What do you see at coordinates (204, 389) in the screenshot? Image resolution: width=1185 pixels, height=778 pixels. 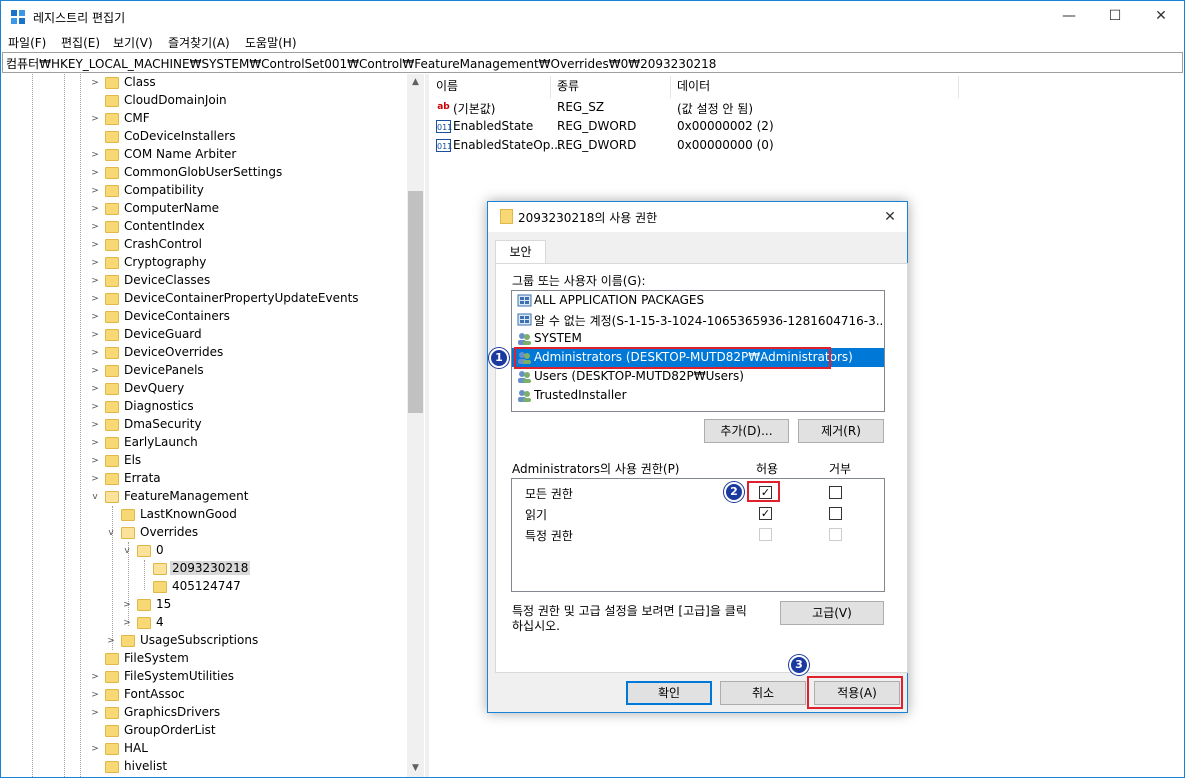 I see `tree-item-devquery: > DevQuery` at bounding box center [204, 389].